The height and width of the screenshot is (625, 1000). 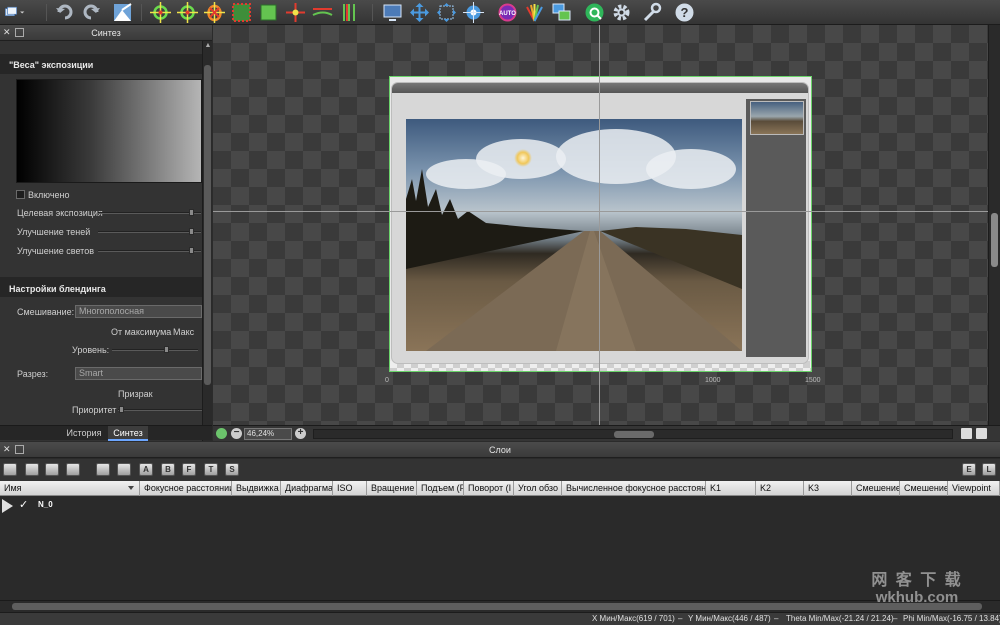 What do you see at coordinates (684, 12) in the screenshot?
I see `help-icon: ?` at bounding box center [684, 12].